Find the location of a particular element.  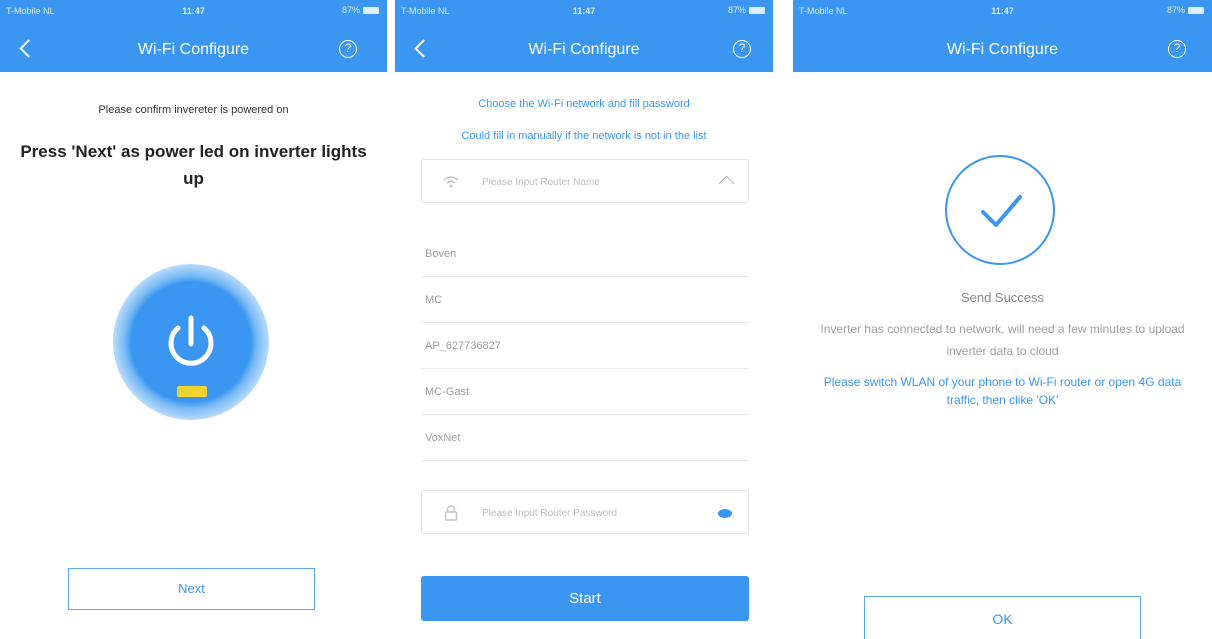

network-item: AP_627736827 is located at coordinates (585, 346).